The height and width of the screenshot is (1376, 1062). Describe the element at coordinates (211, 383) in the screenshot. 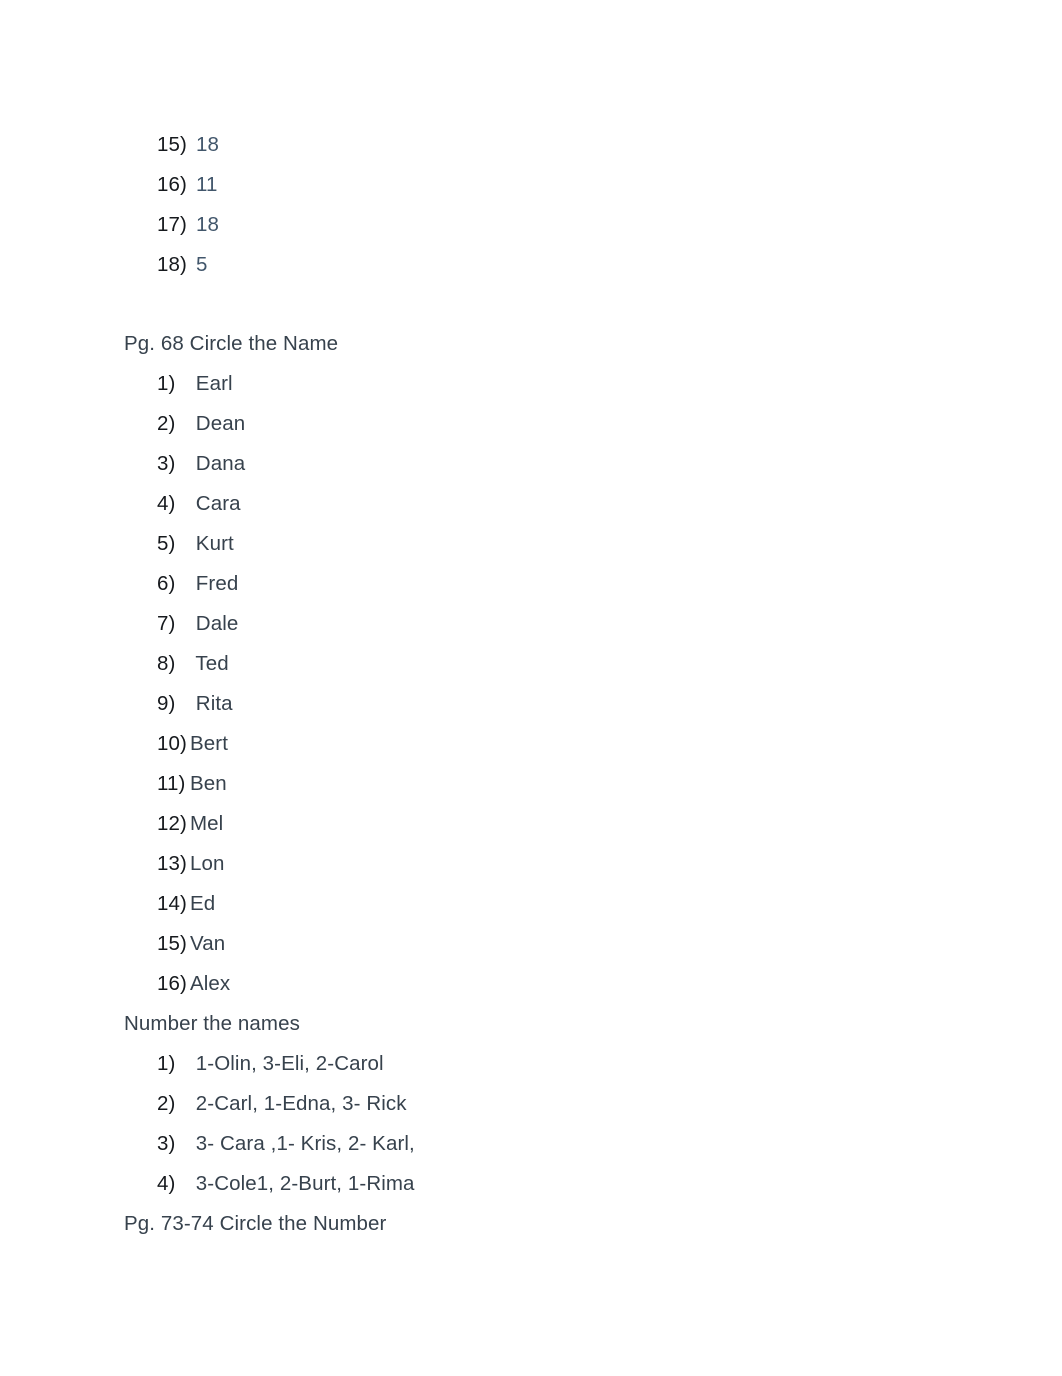

I see `list-item-text: Earl` at that location.